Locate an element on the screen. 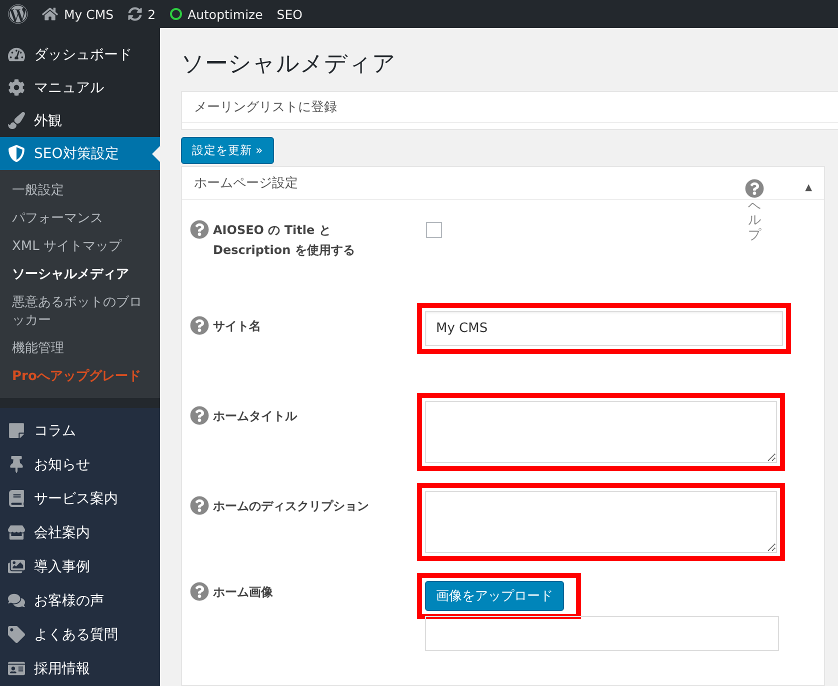 The width and height of the screenshot is (838, 686). submenu-item: 一般設定 is located at coordinates (80, 191).